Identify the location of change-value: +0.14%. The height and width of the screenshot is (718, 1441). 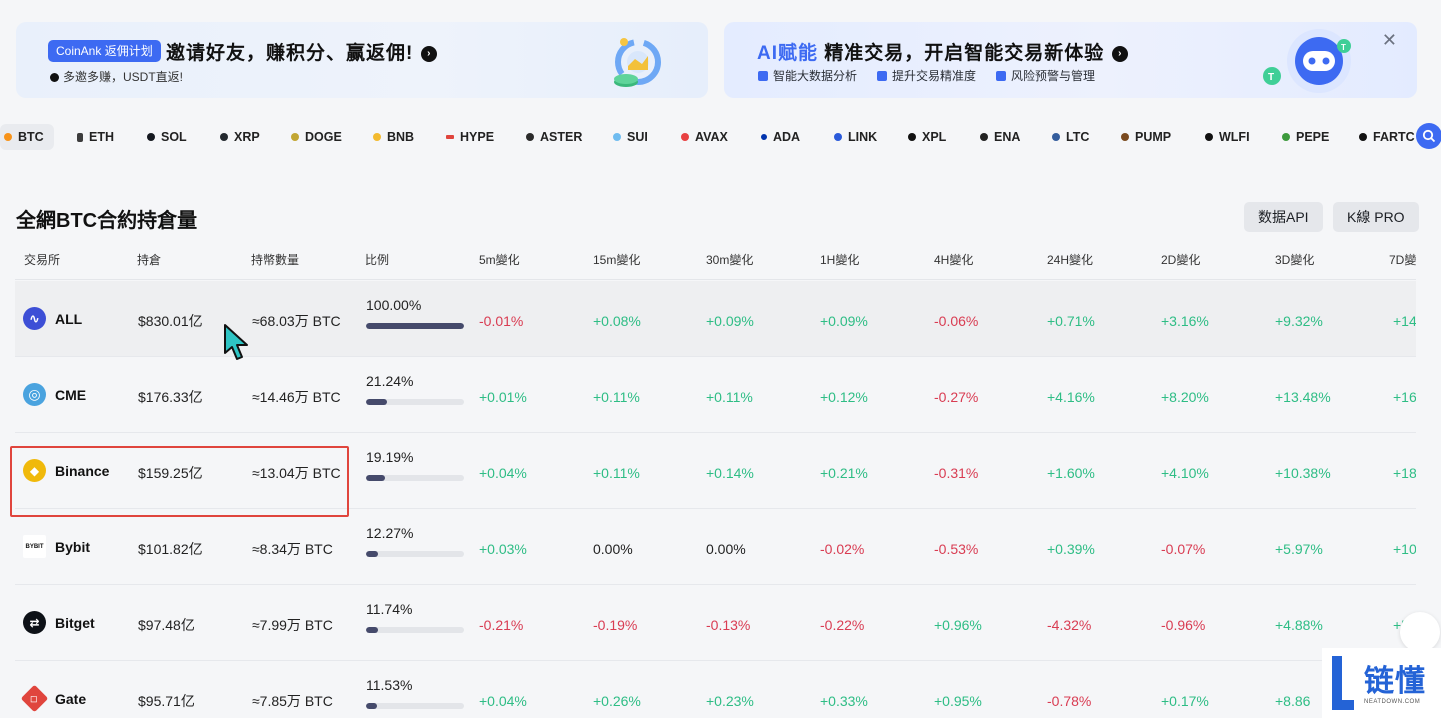
(730, 473).